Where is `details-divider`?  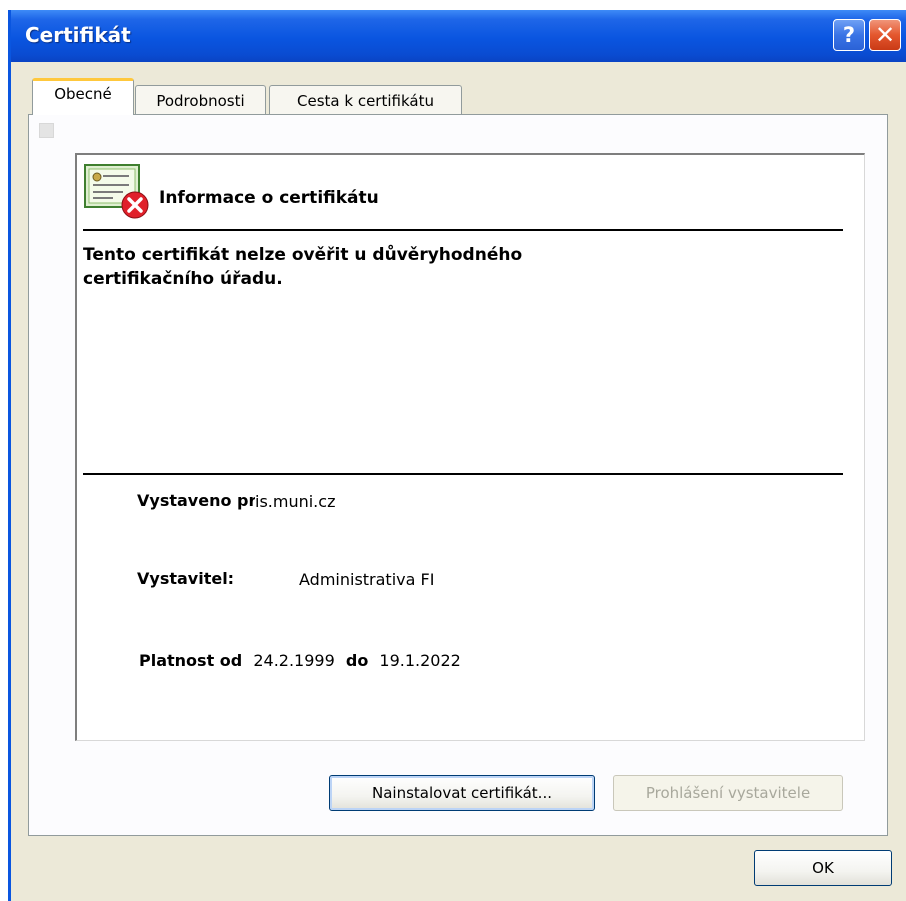 details-divider is located at coordinates (463, 474).